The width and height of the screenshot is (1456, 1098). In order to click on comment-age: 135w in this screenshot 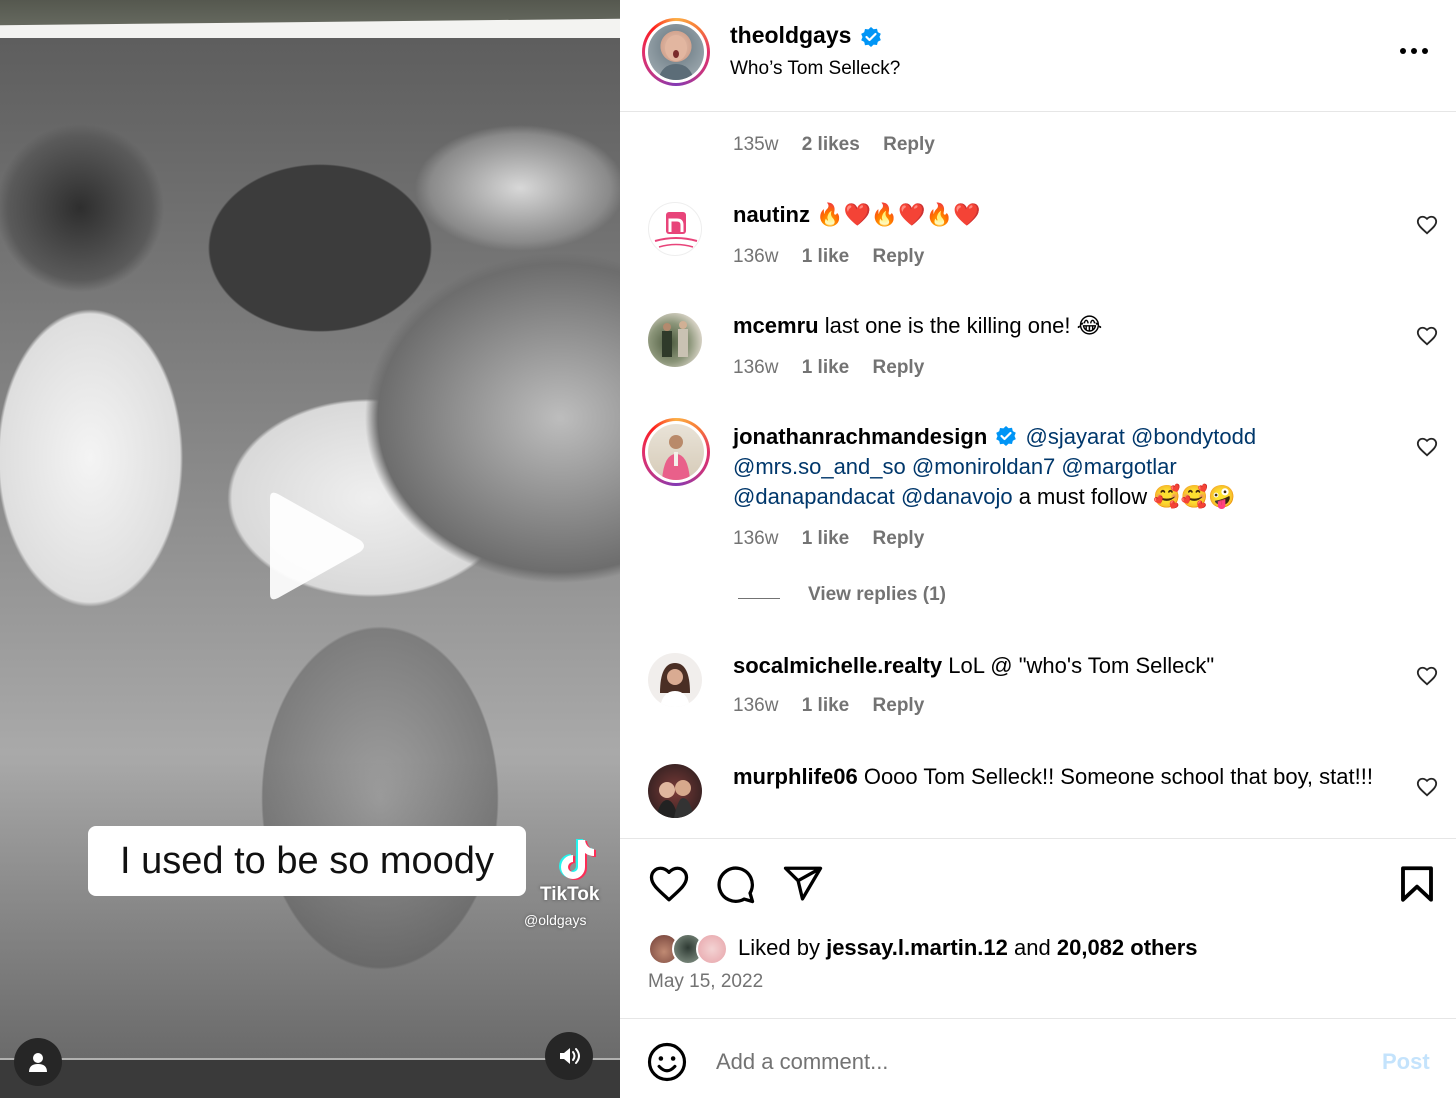, I will do `click(756, 144)`.